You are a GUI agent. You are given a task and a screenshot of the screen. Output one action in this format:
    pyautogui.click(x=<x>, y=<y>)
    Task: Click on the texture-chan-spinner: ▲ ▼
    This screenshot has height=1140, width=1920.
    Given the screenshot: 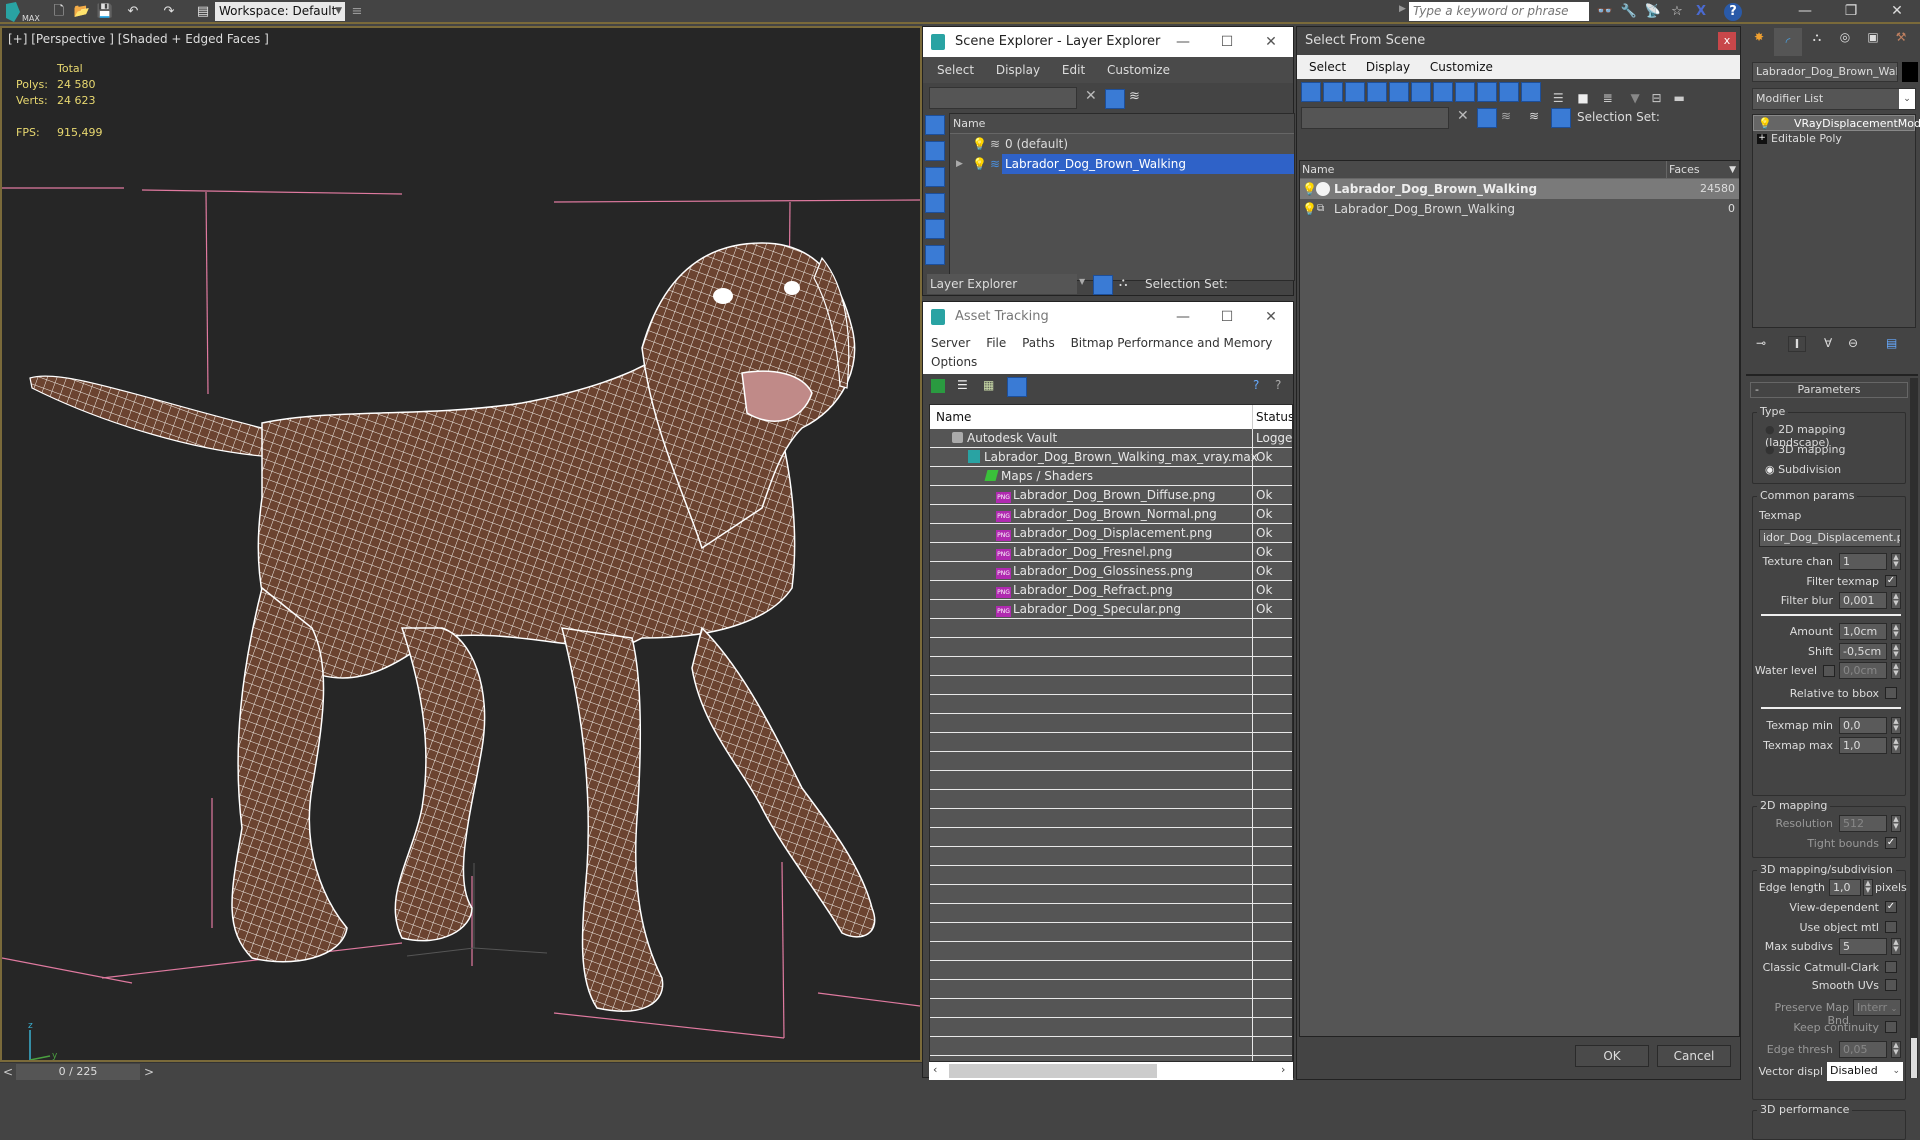 What is the action you would take?
    pyautogui.click(x=1896, y=561)
    